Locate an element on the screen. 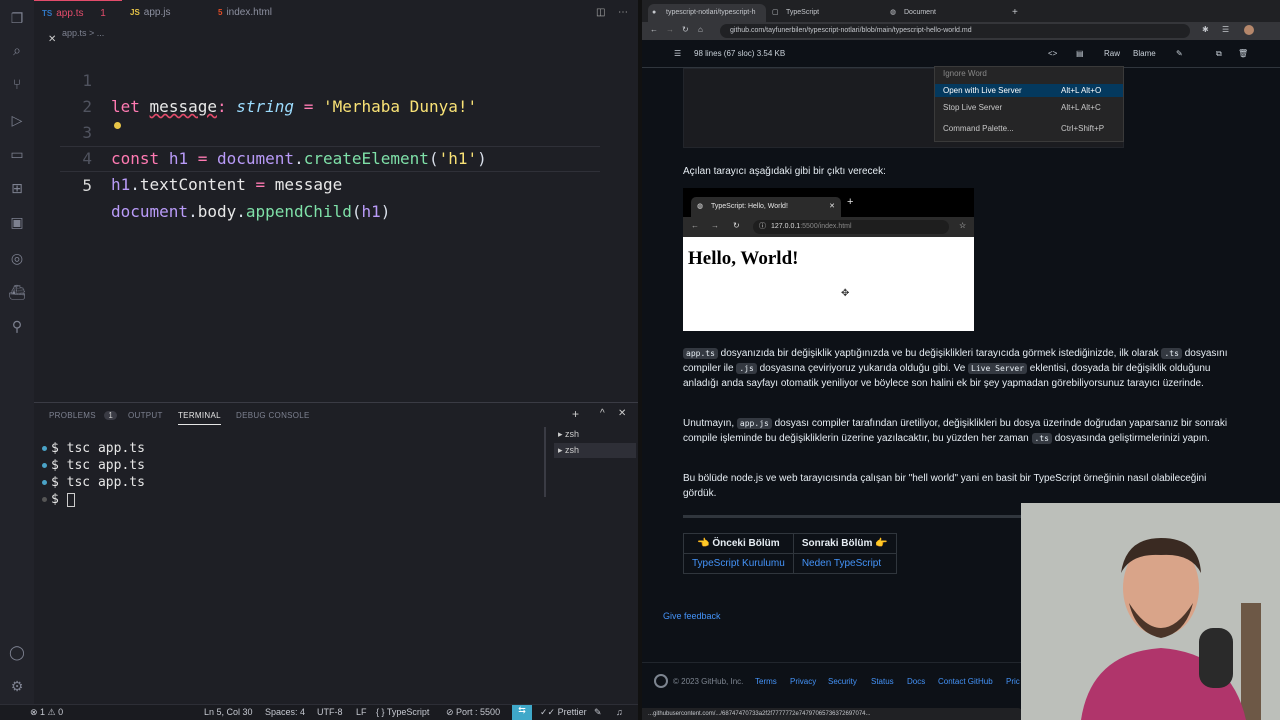 This screenshot has width=1280, height=720. copy-icon: ⧉ is located at coordinates (1219, 54).